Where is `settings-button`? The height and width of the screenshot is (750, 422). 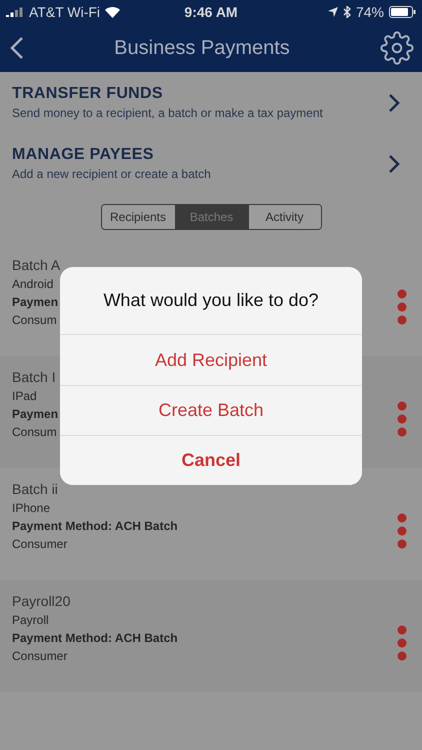
settings-button is located at coordinates (397, 48).